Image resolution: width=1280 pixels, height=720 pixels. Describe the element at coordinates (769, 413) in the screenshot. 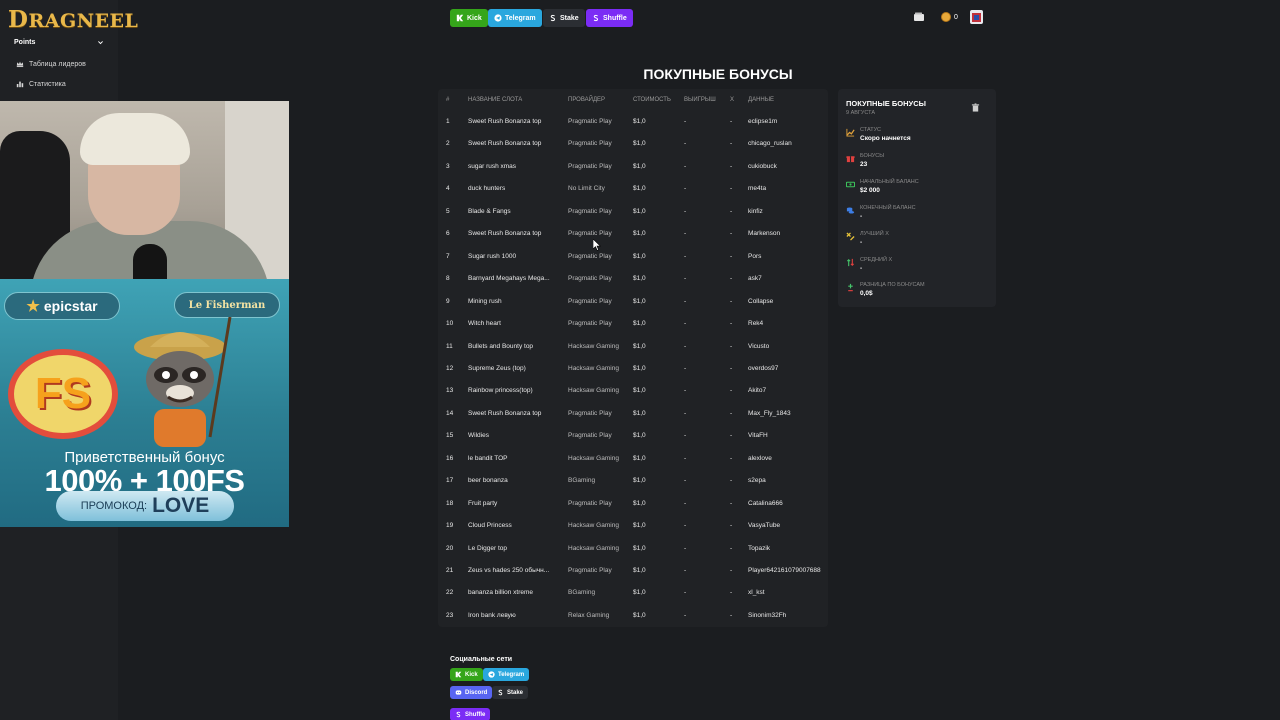

I see `cell-data: Max_Fly_1843` at that location.